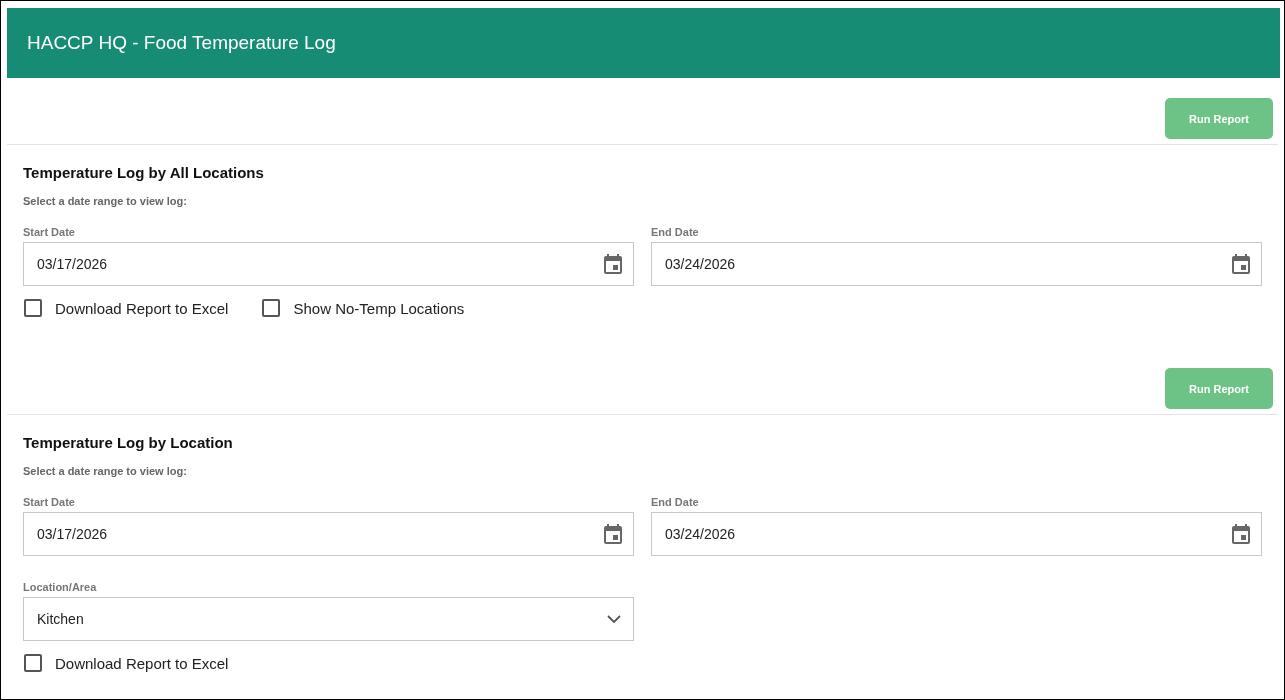 This screenshot has height=700, width=1285. What do you see at coordinates (181, 43) in the screenshot?
I see `page-title: HACCP HQ - Food Temperature Log` at bounding box center [181, 43].